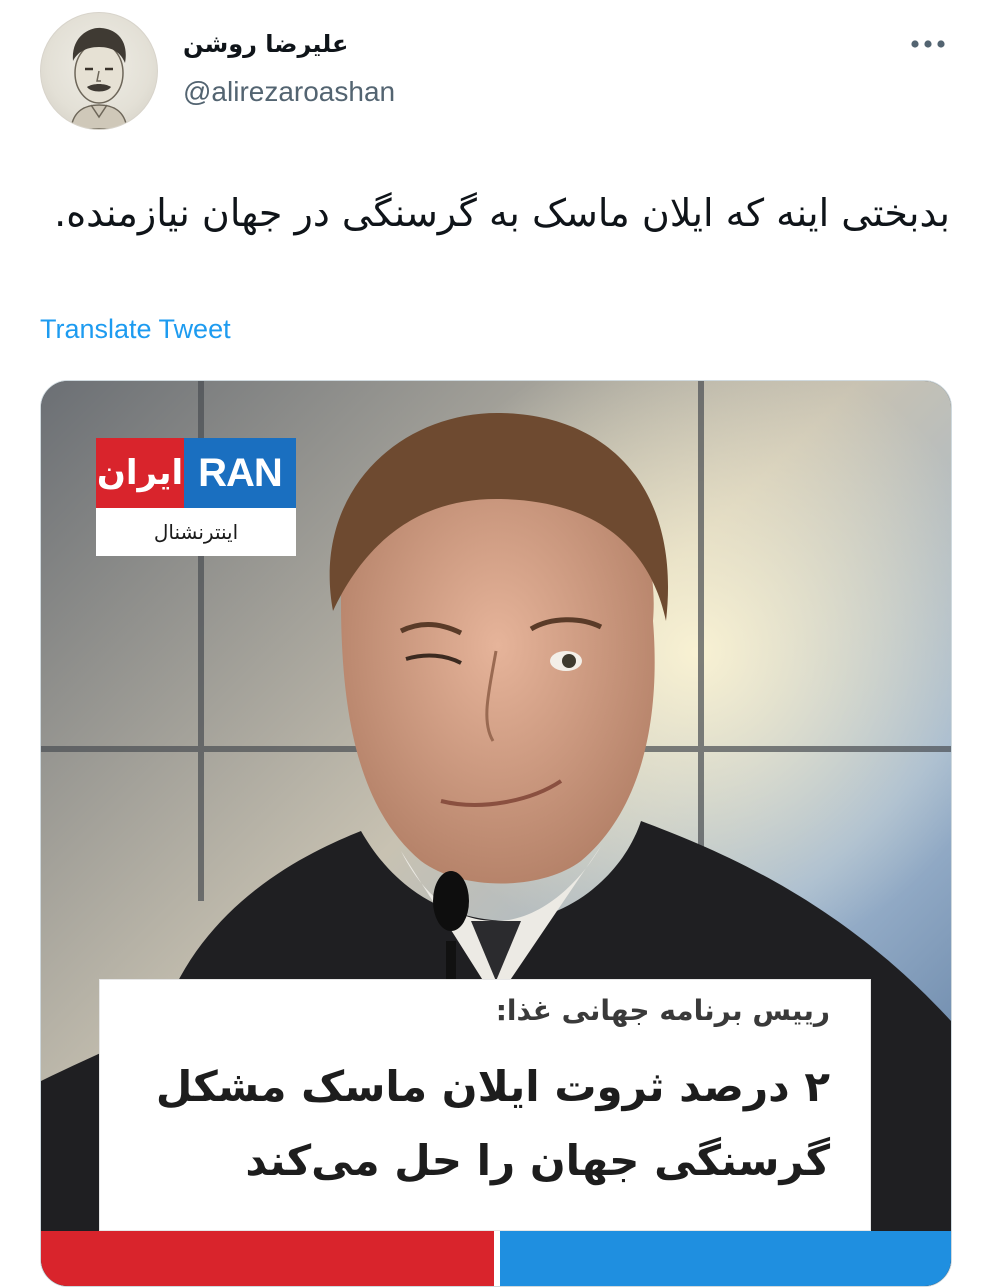 This screenshot has width=991, height=1287. Describe the element at coordinates (240, 473) in the screenshot. I see `logo-latin-word: RAN` at that location.